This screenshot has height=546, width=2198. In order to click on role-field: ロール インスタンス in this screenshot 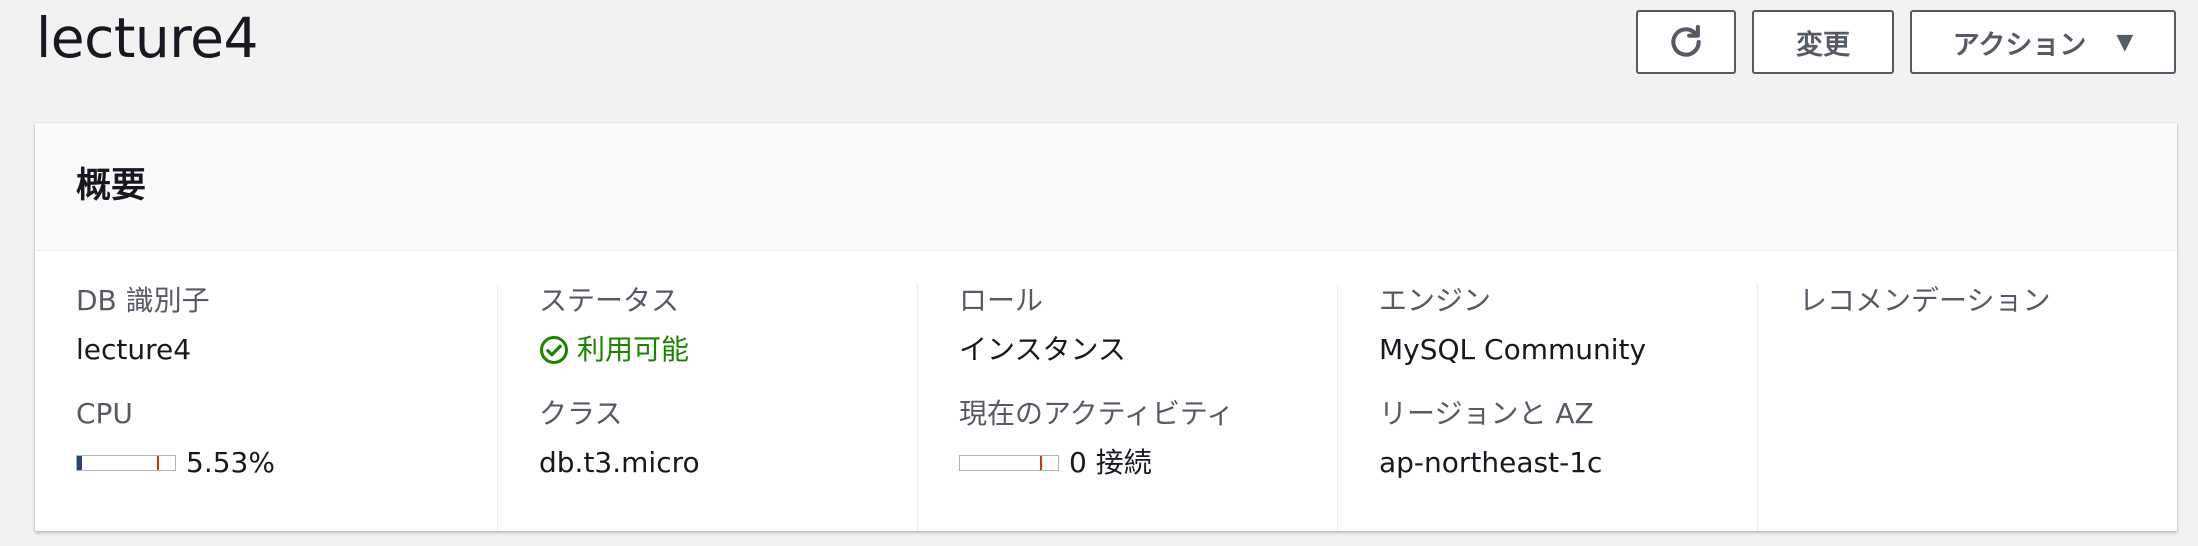, I will do `click(1148, 325)`.